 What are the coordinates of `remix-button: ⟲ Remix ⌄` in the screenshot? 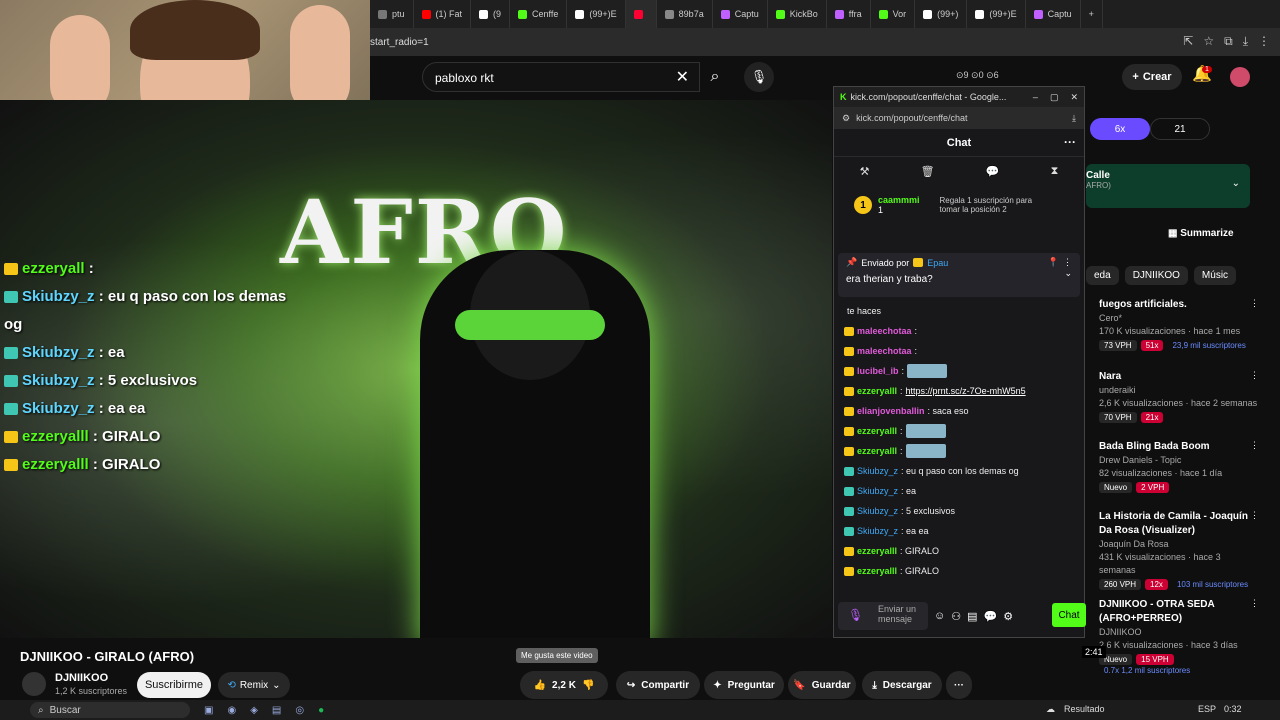 It's located at (254, 685).